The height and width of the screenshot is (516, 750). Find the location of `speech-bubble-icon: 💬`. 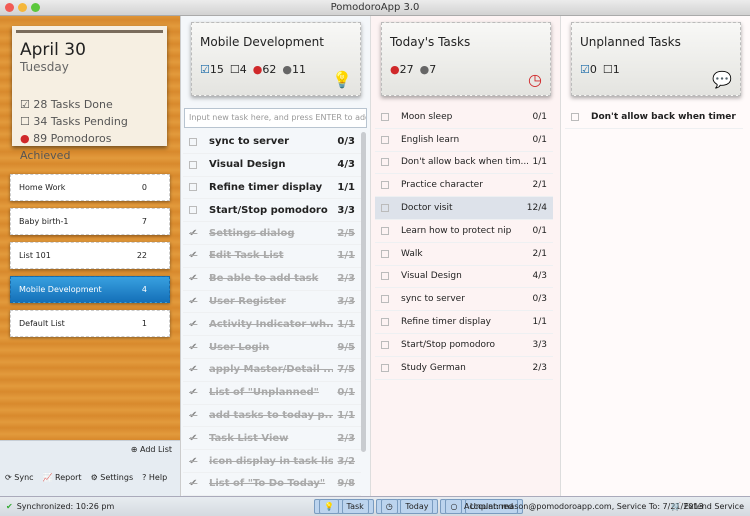

speech-bubble-icon: 💬 is located at coordinates (722, 79).